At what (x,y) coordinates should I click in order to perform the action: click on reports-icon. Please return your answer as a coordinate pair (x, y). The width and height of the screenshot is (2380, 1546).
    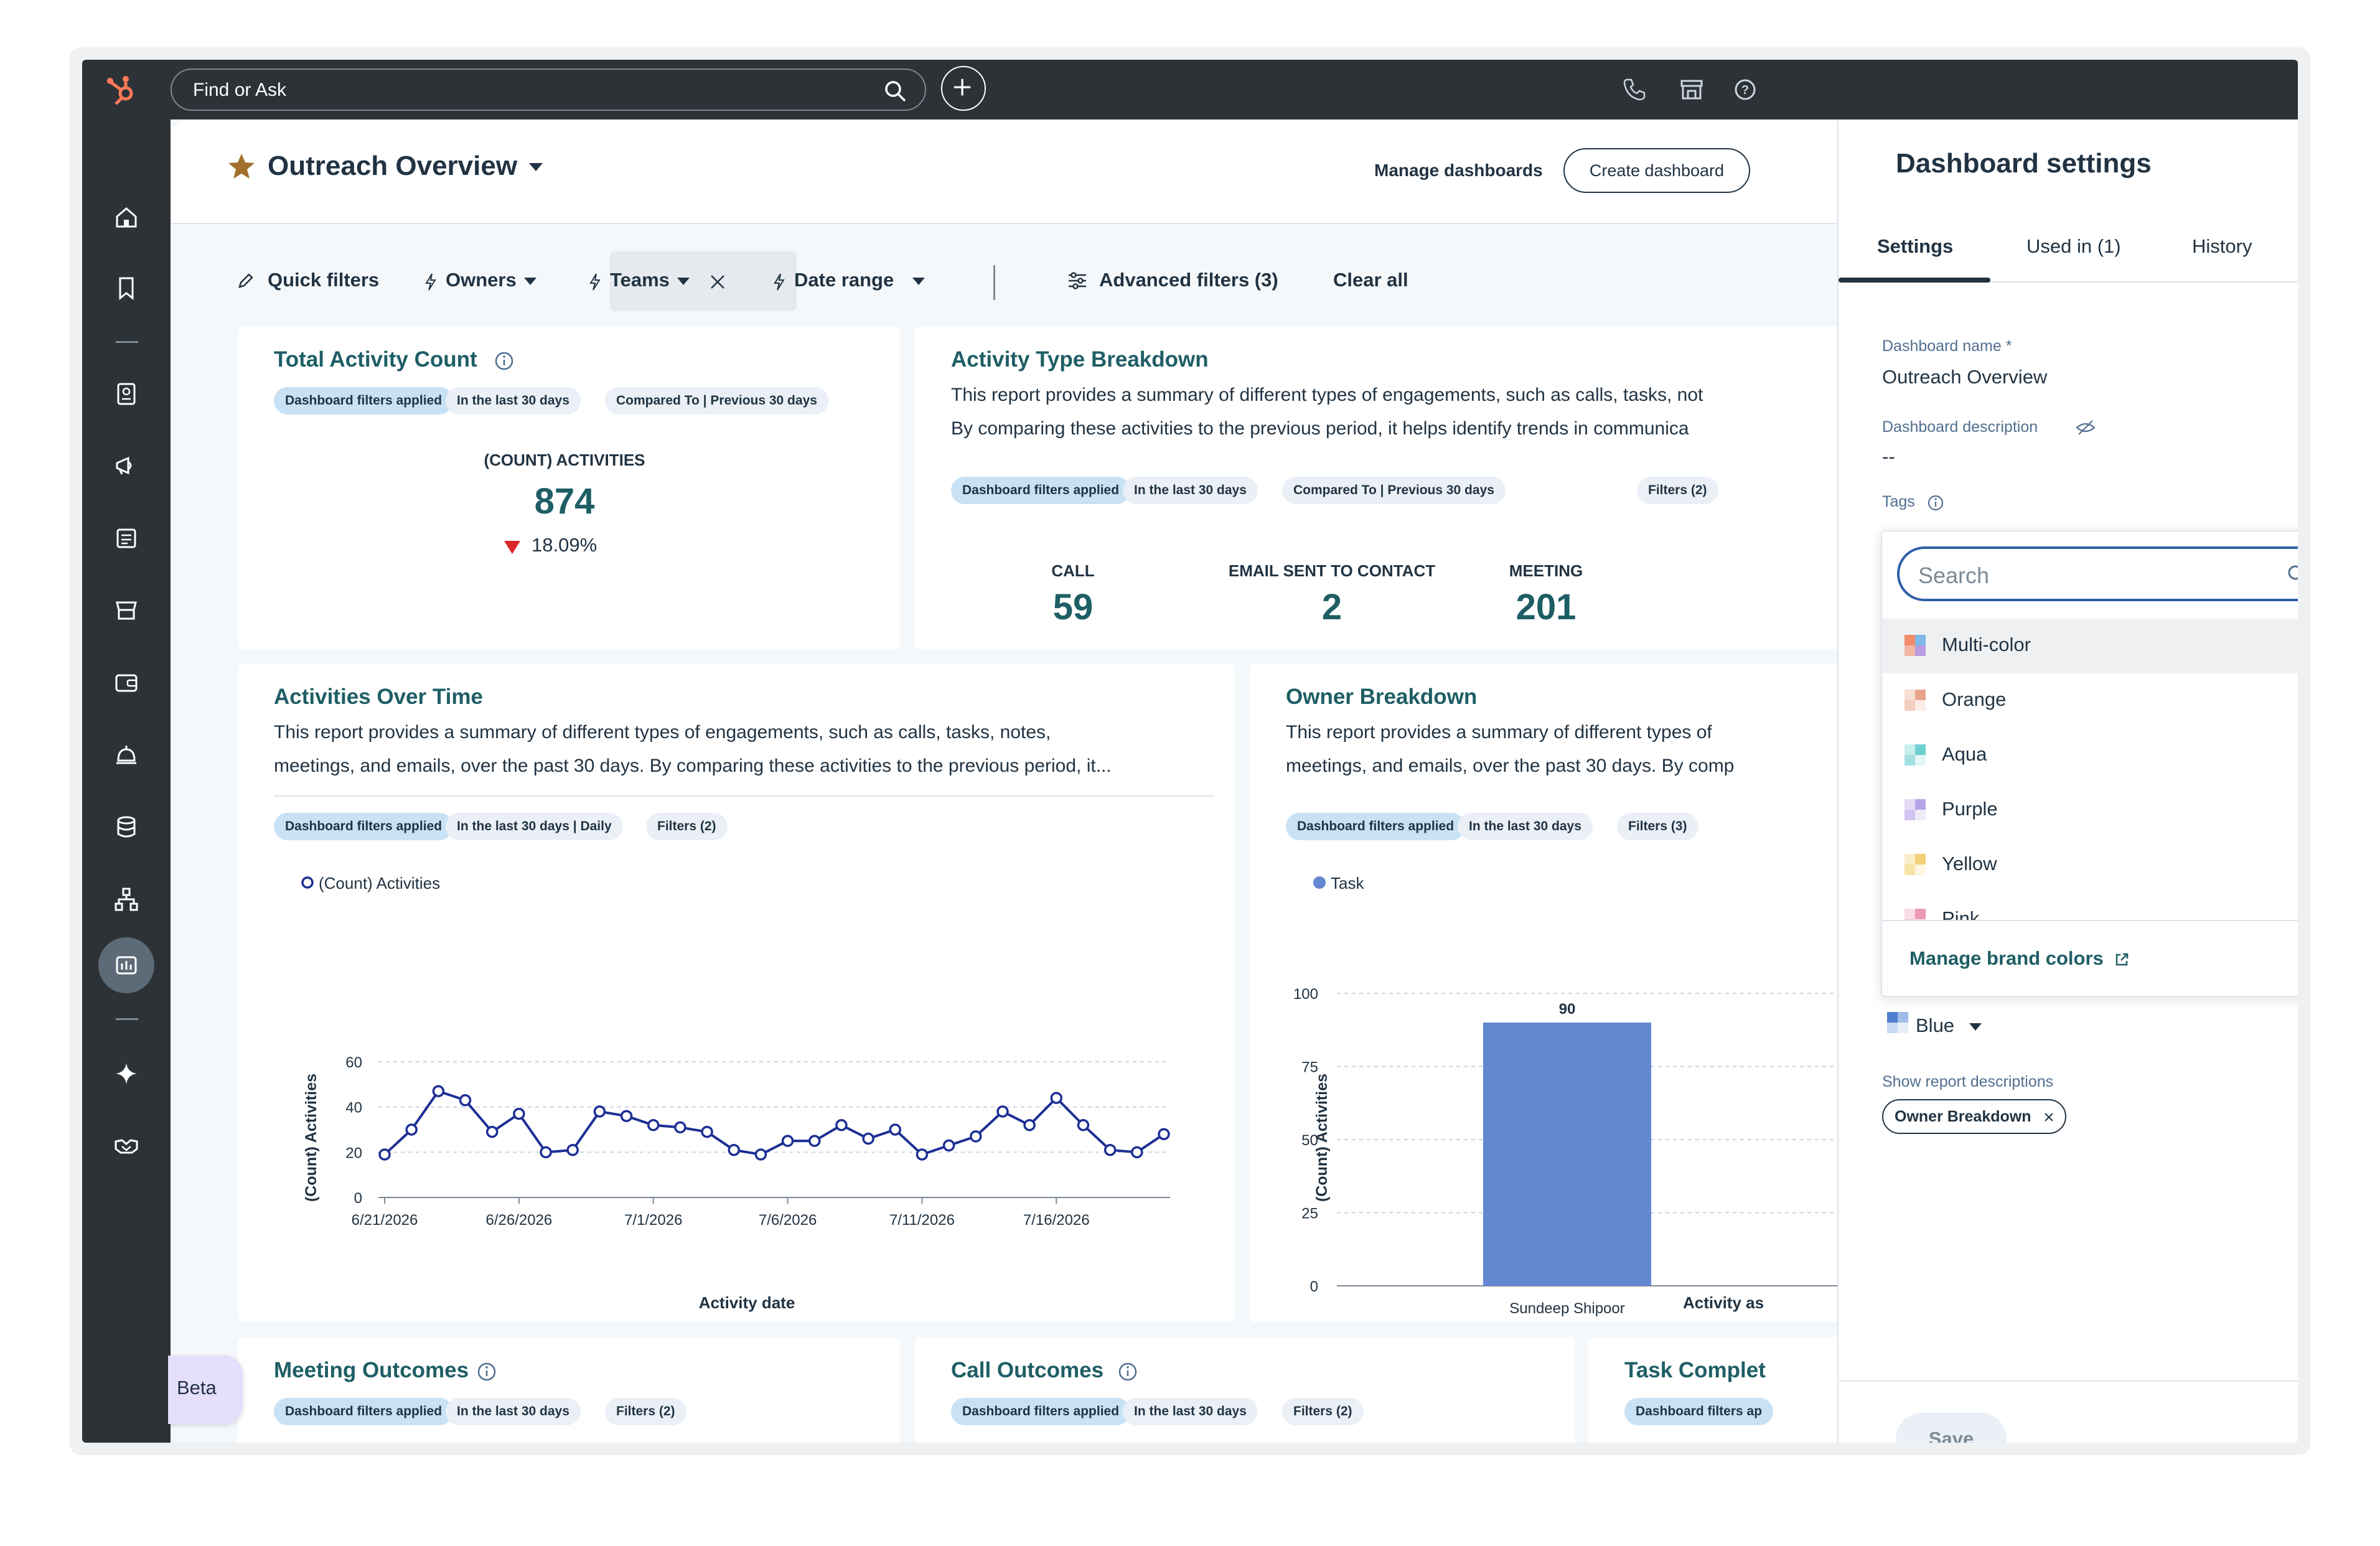
    Looking at the image, I should click on (126, 965).